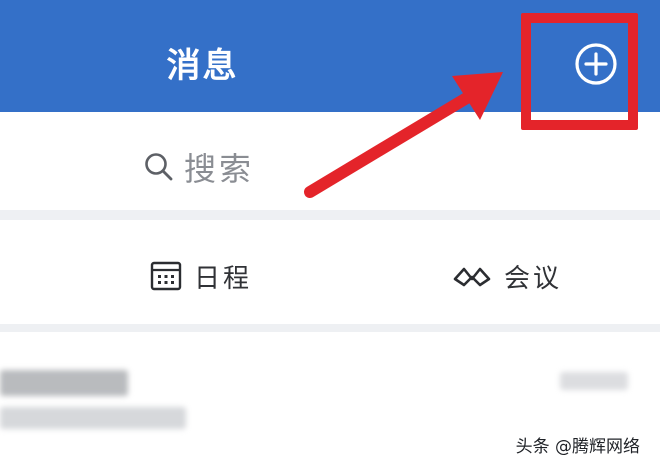 The image size is (660, 464). What do you see at coordinates (577, 447) in the screenshot?
I see `watermark: 头条 @腾辉网络` at bounding box center [577, 447].